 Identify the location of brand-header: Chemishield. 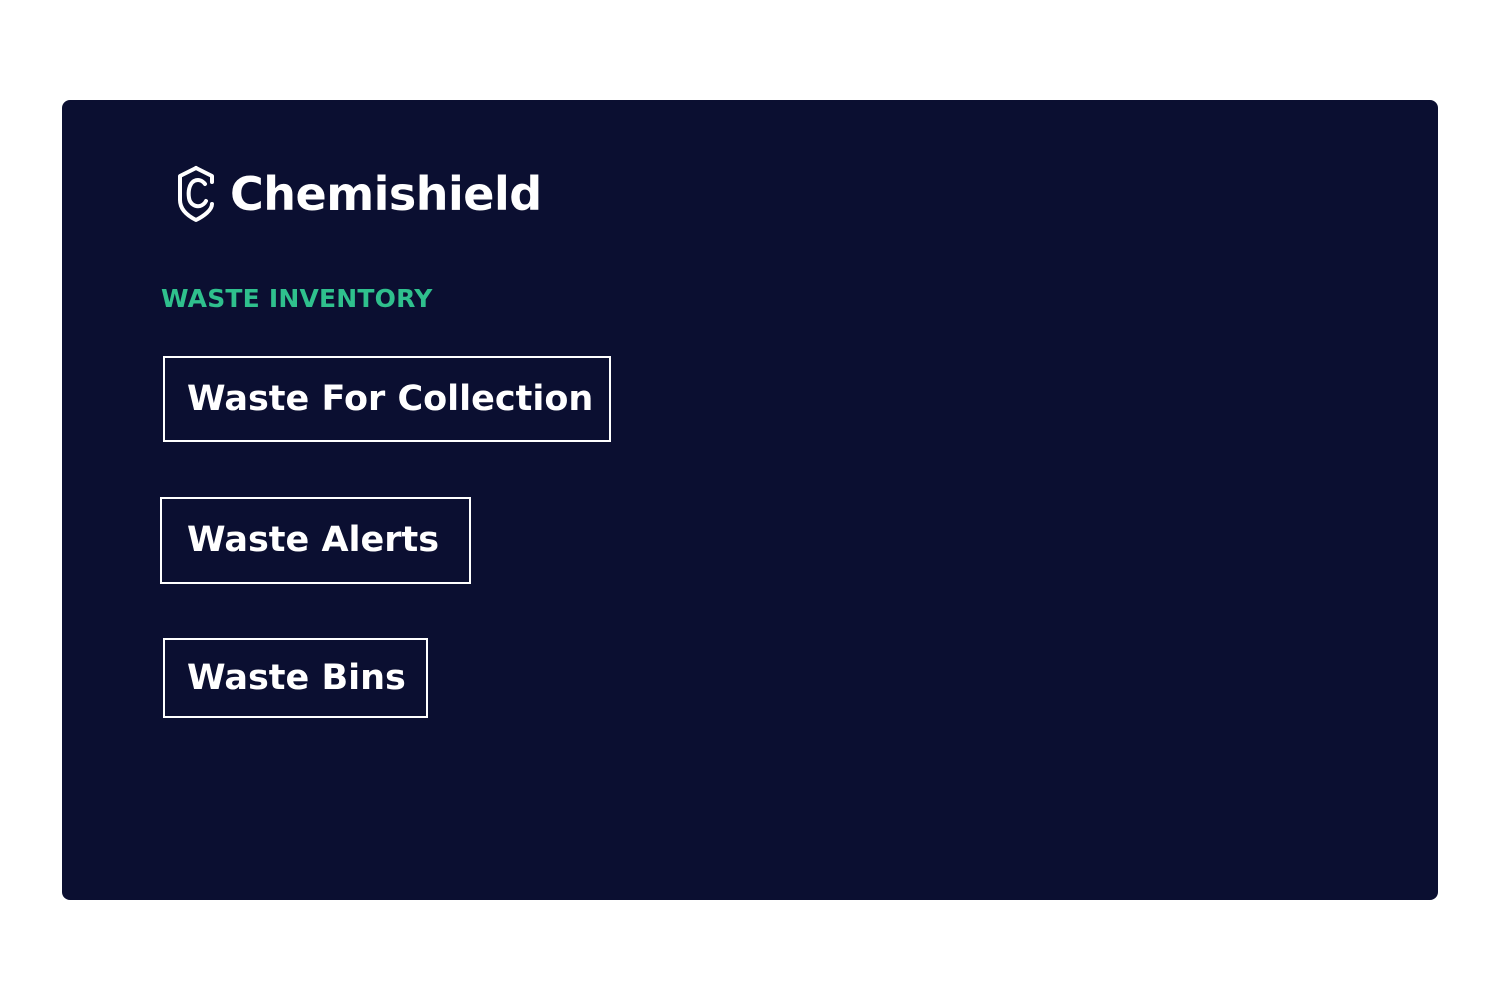
(357, 194).